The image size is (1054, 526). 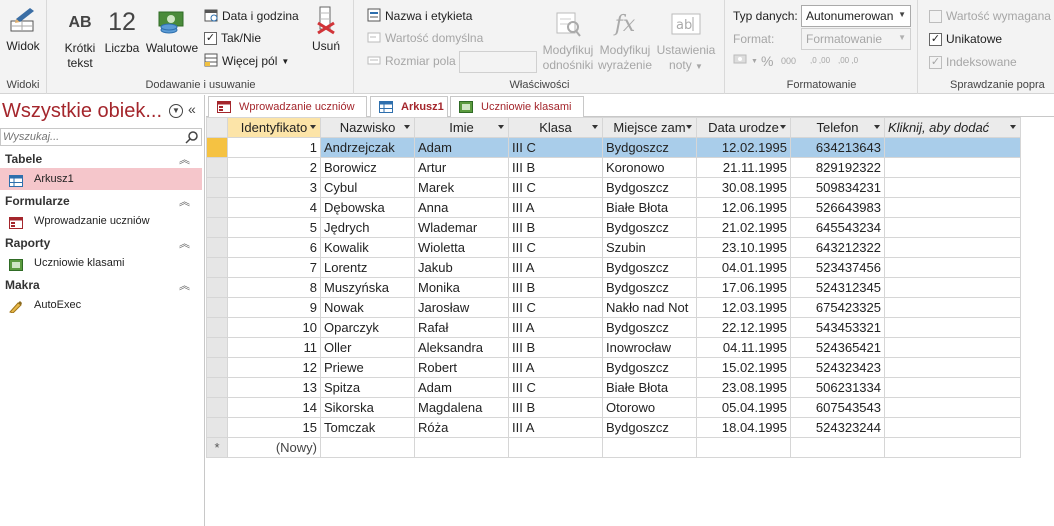 What do you see at coordinates (367, 307) in the screenshot?
I see `cell-nazwisko: Nowak` at bounding box center [367, 307].